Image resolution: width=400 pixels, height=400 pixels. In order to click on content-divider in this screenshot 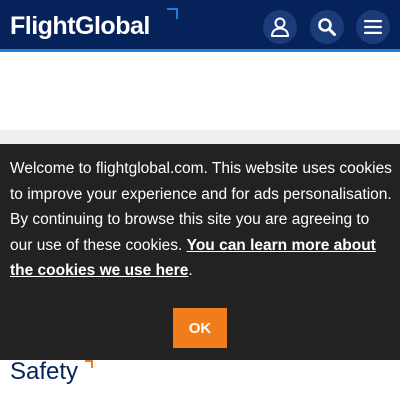, I will do `click(200, 137)`.